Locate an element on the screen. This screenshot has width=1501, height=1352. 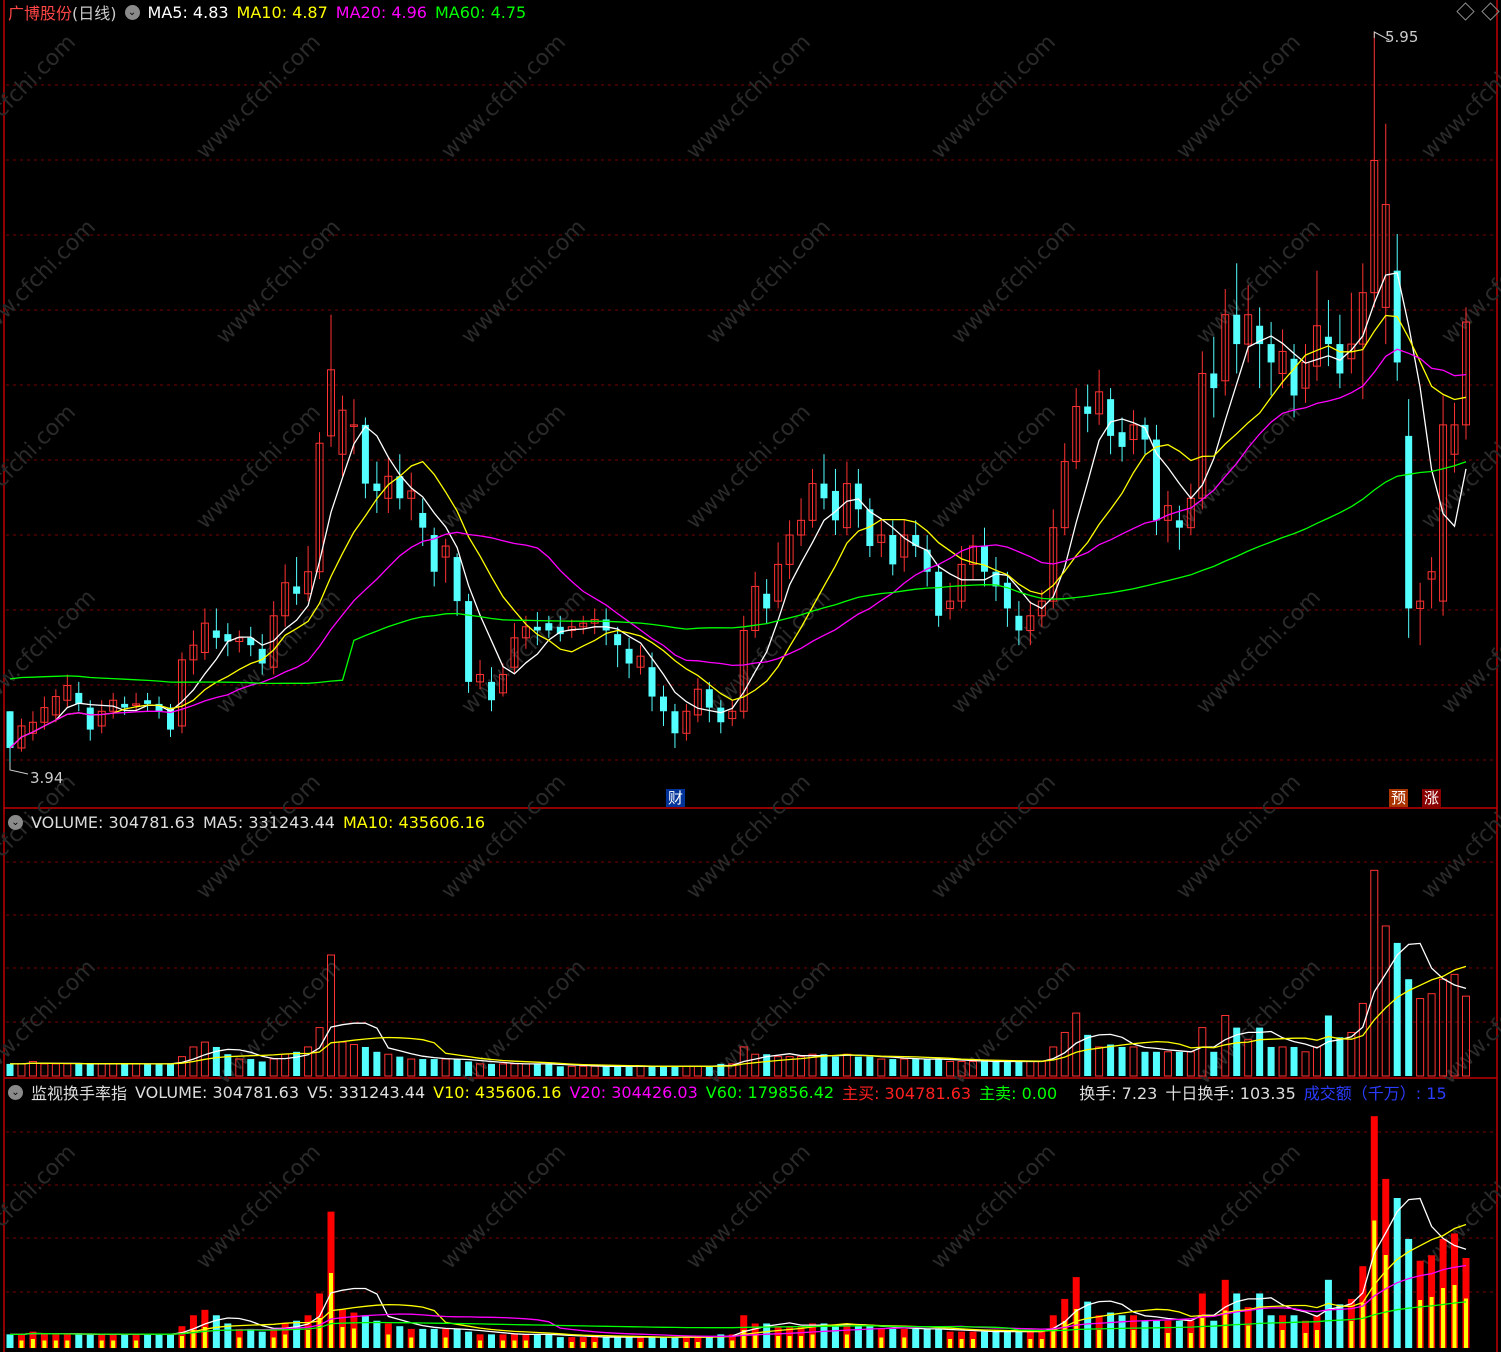
limit-up-marker: 涨 is located at coordinates (1432, 798).